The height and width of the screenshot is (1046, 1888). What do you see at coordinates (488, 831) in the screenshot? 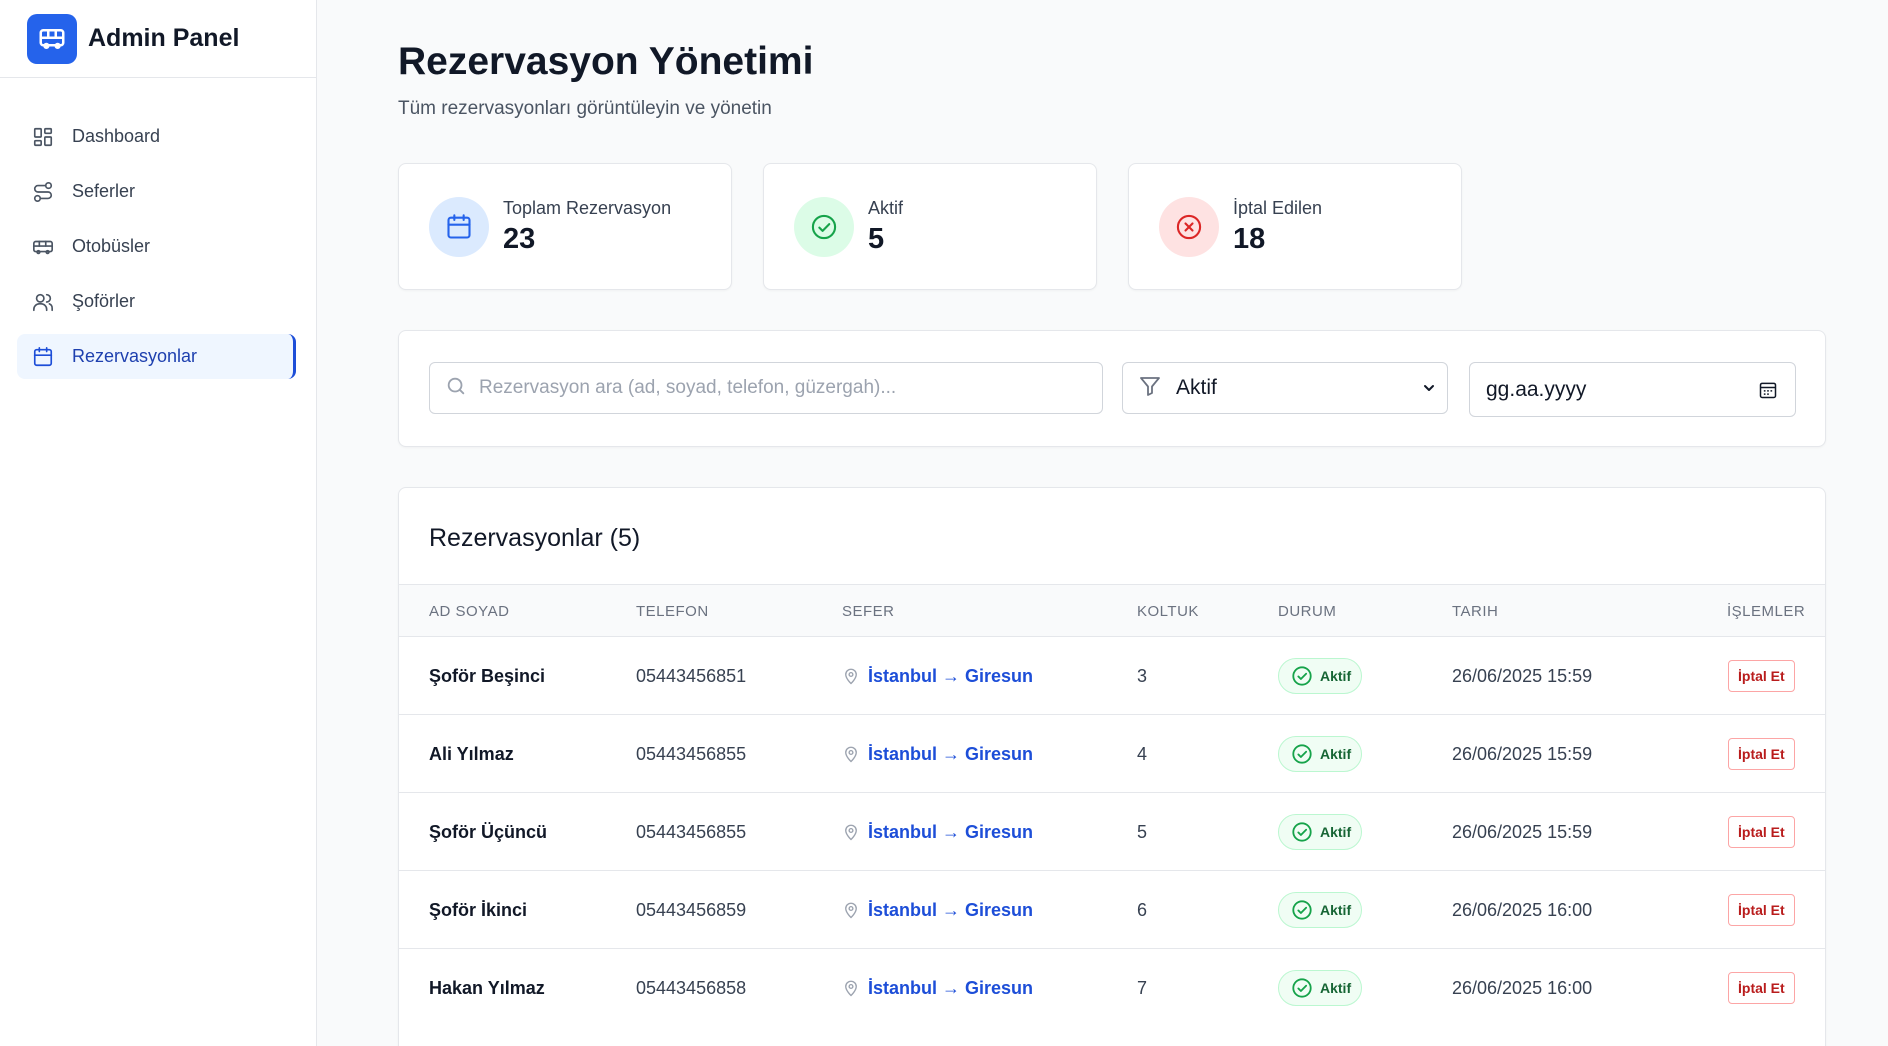
I see `passenger-name: Şoför Üçüncü` at bounding box center [488, 831].